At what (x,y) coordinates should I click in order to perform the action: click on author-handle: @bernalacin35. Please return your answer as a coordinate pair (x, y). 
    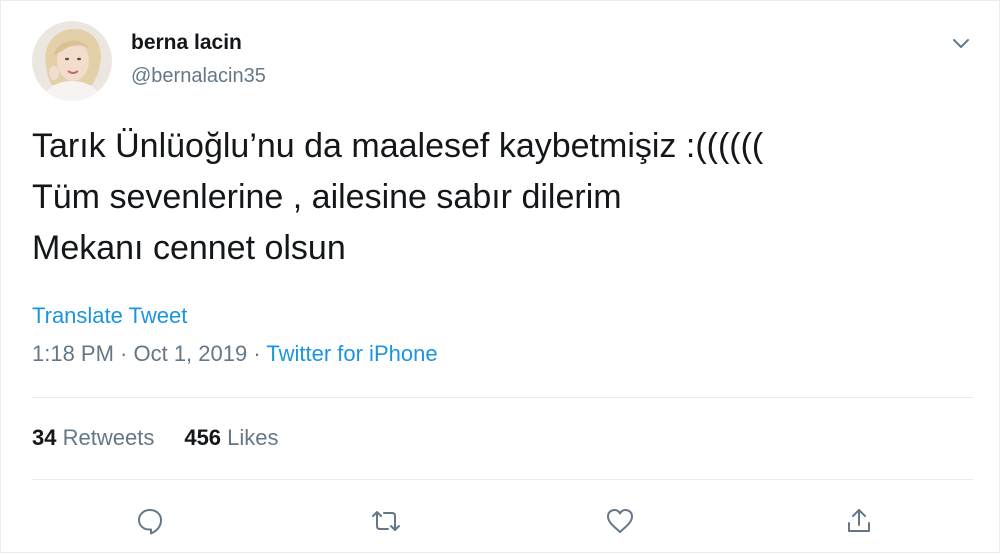
    Looking at the image, I should click on (198, 76).